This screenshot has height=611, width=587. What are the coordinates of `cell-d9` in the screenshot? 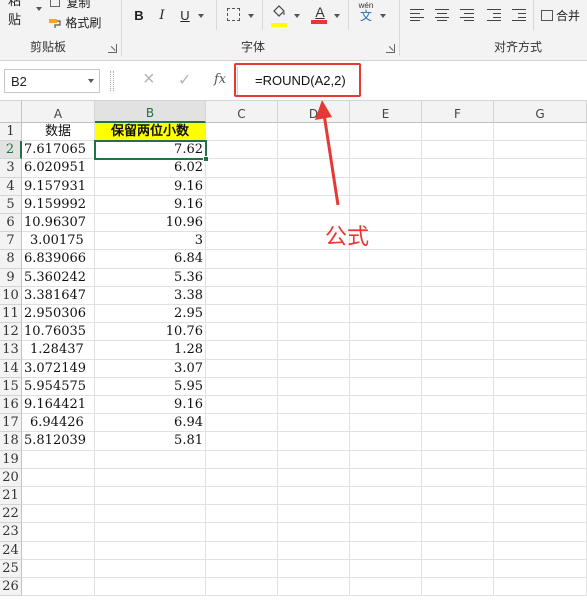 It's located at (314, 277).